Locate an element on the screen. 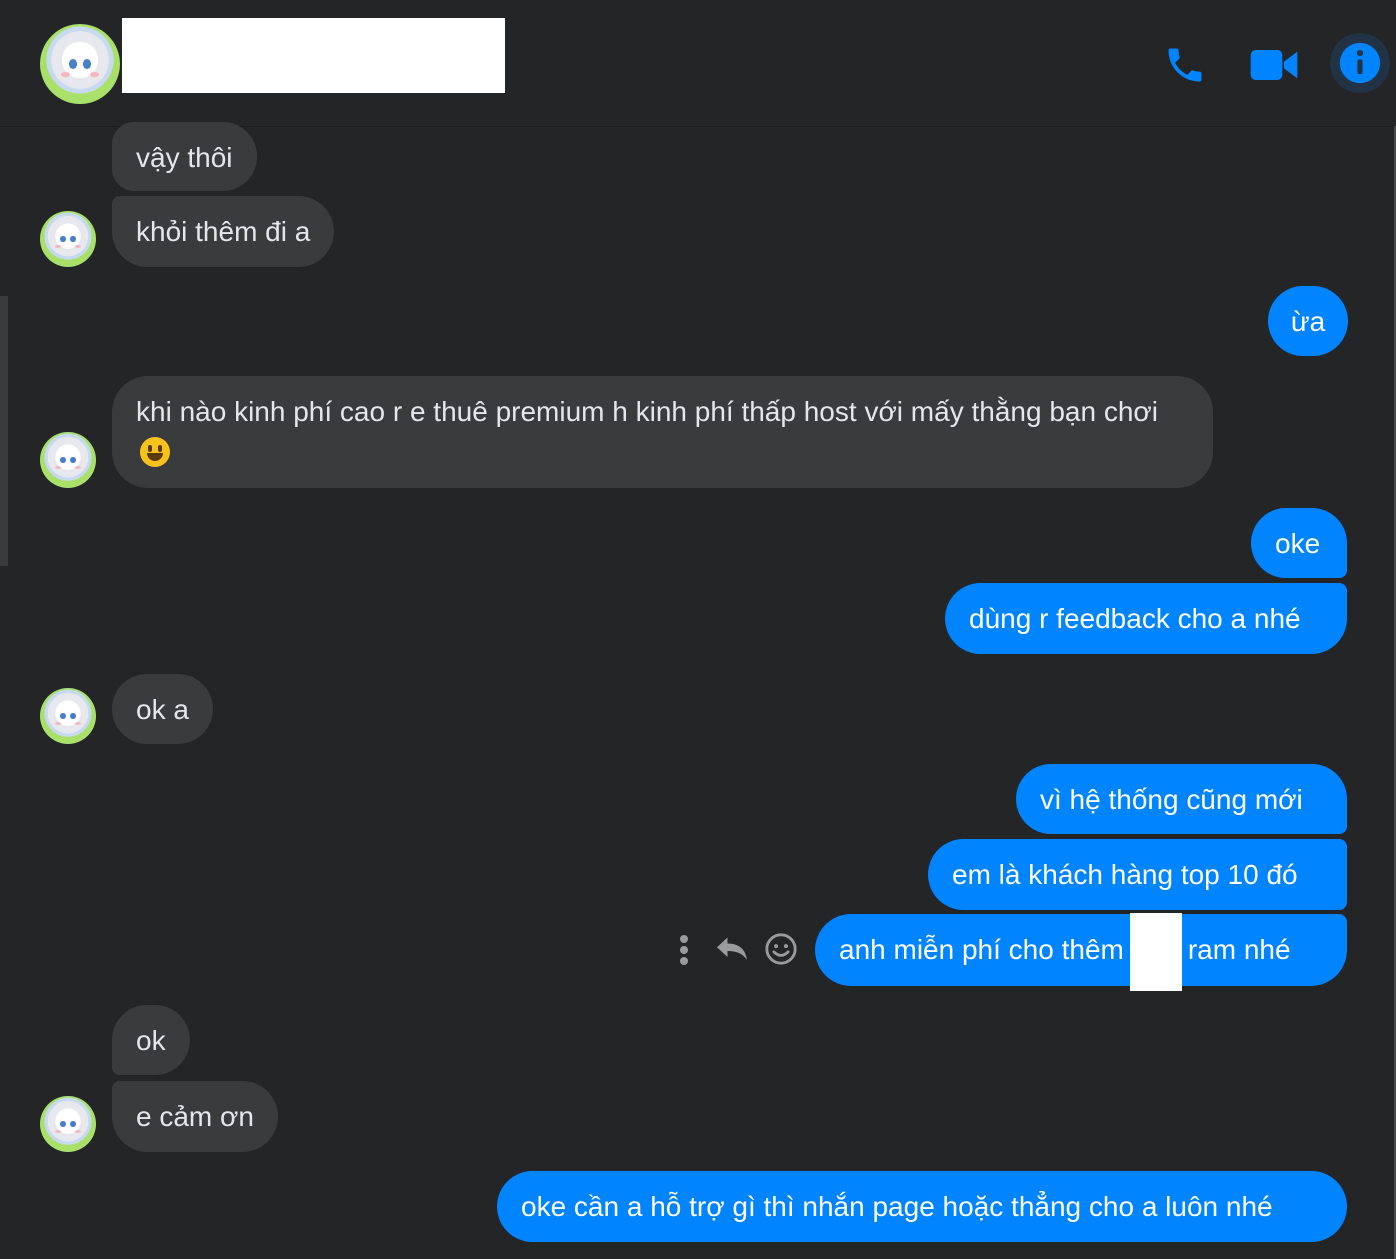 This screenshot has height=1259, width=1396. message-text: em là khách hàng top 10 đó is located at coordinates (1125, 874).